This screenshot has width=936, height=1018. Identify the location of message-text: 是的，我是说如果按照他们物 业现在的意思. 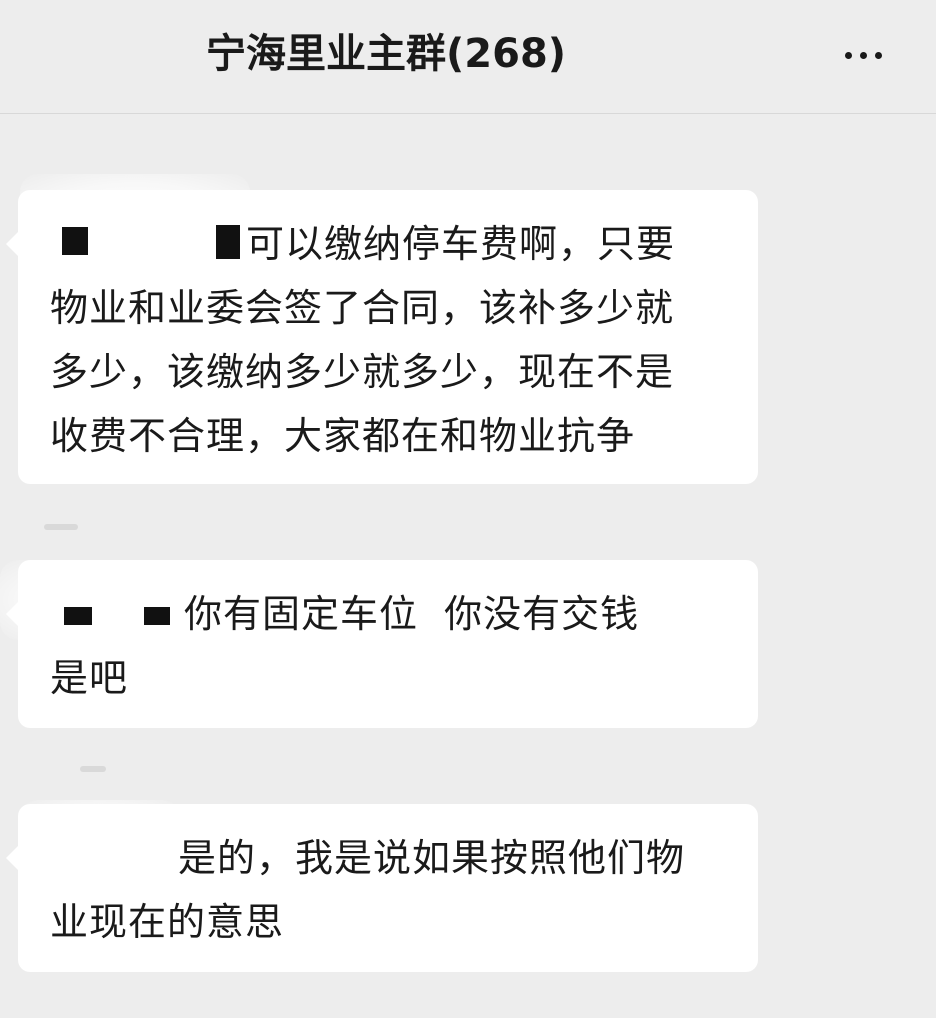
(389, 890).